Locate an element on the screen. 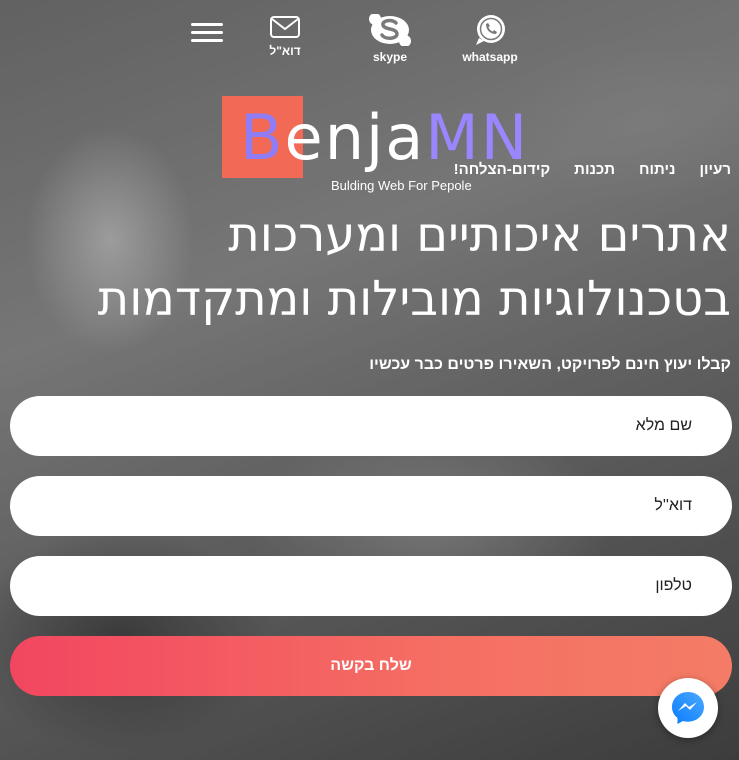 The height and width of the screenshot is (760, 739). messenger-icon is located at coordinates (688, 708).